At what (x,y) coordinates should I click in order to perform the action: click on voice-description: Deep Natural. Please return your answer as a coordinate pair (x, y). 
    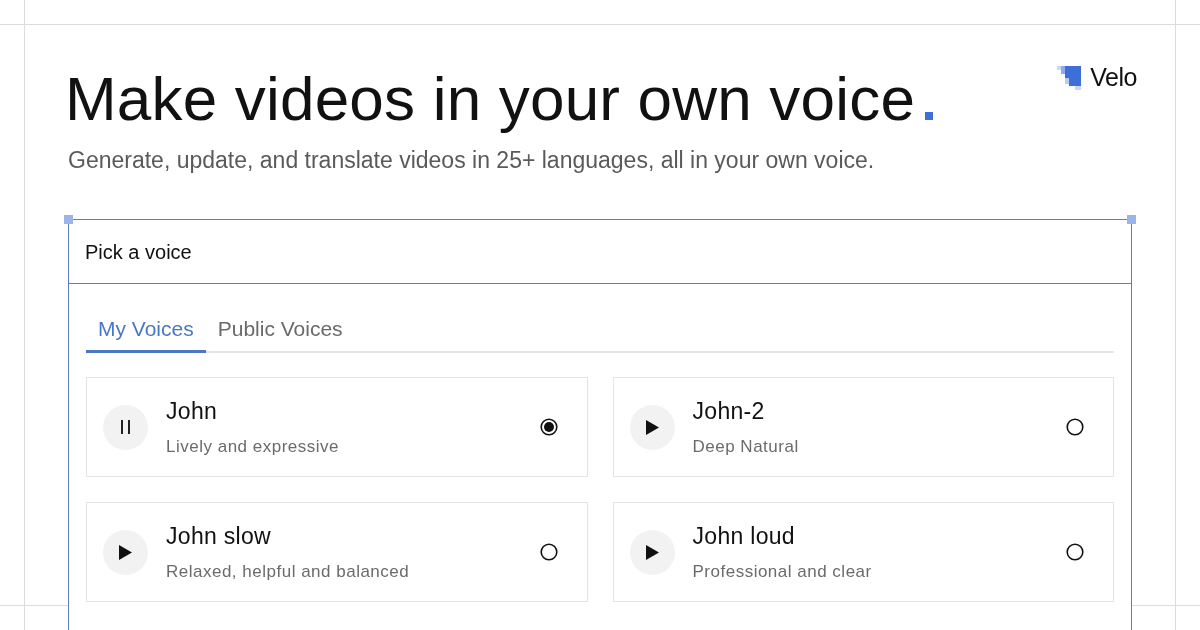
    Looking at the image, I should click on (746, 446).